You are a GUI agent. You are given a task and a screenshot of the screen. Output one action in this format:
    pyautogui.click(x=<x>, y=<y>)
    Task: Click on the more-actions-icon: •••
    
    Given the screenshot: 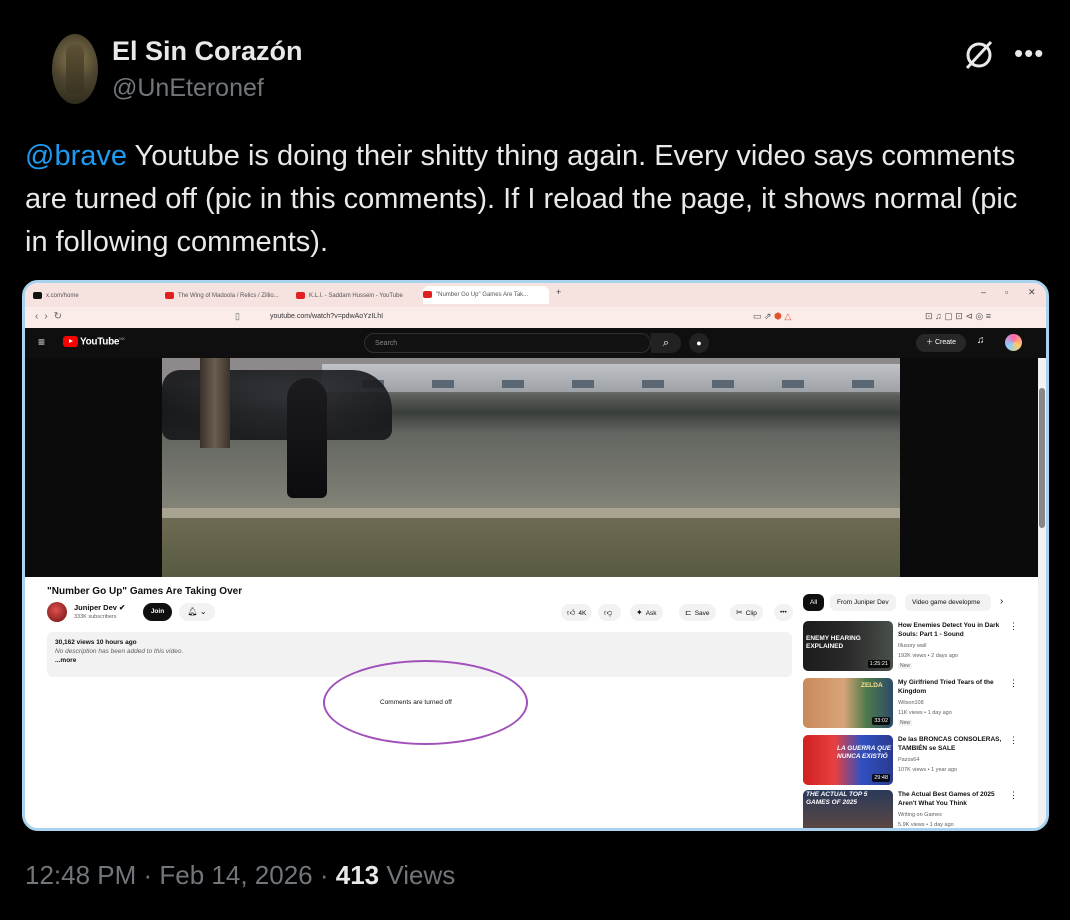 What is the action you would take?
    pyautogui.click(x=783, y=612)
    